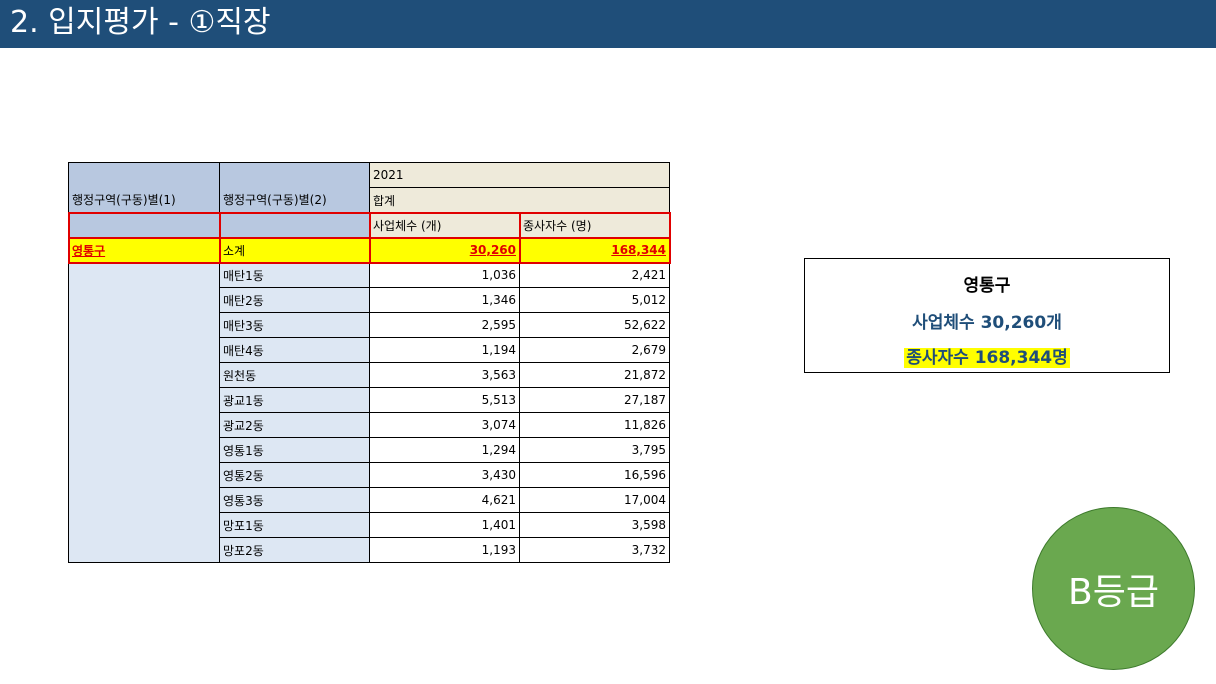  I want to click on businesses-cell: 1,294, so click(444, 450).